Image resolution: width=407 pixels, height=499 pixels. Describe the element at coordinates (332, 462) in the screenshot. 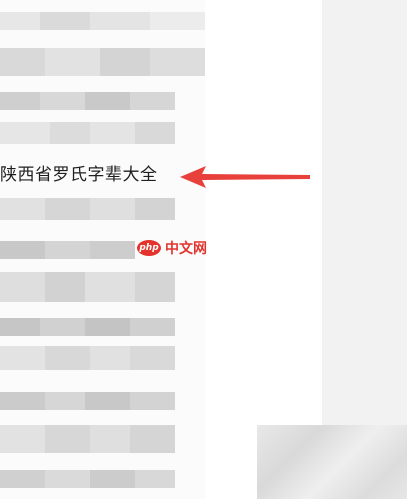

I see `blurred-image-corner` at that location.